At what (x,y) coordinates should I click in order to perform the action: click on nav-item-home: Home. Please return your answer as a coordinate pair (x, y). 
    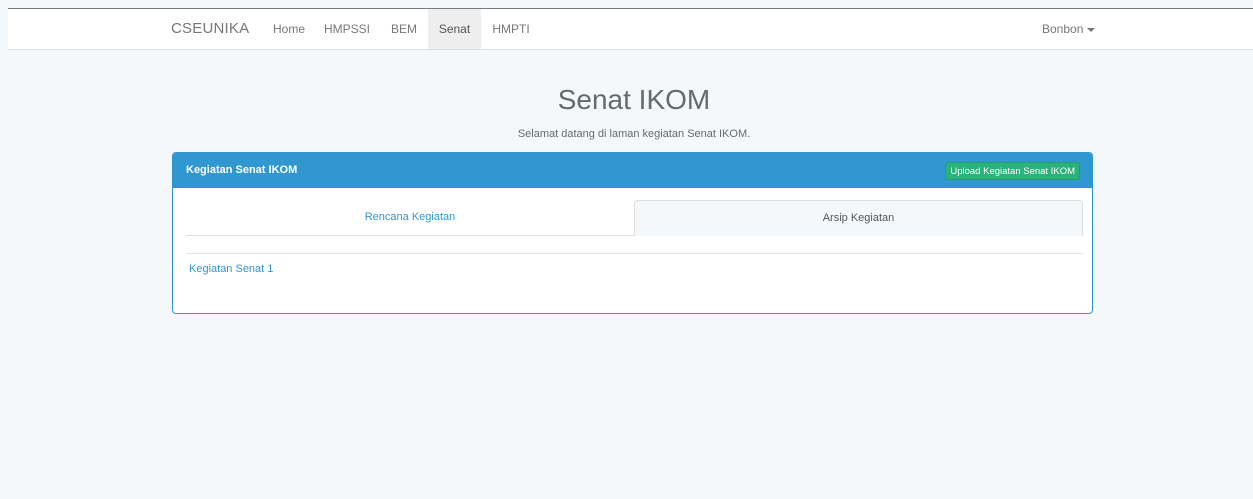
    Looking at the image, I should click on (289, 29).